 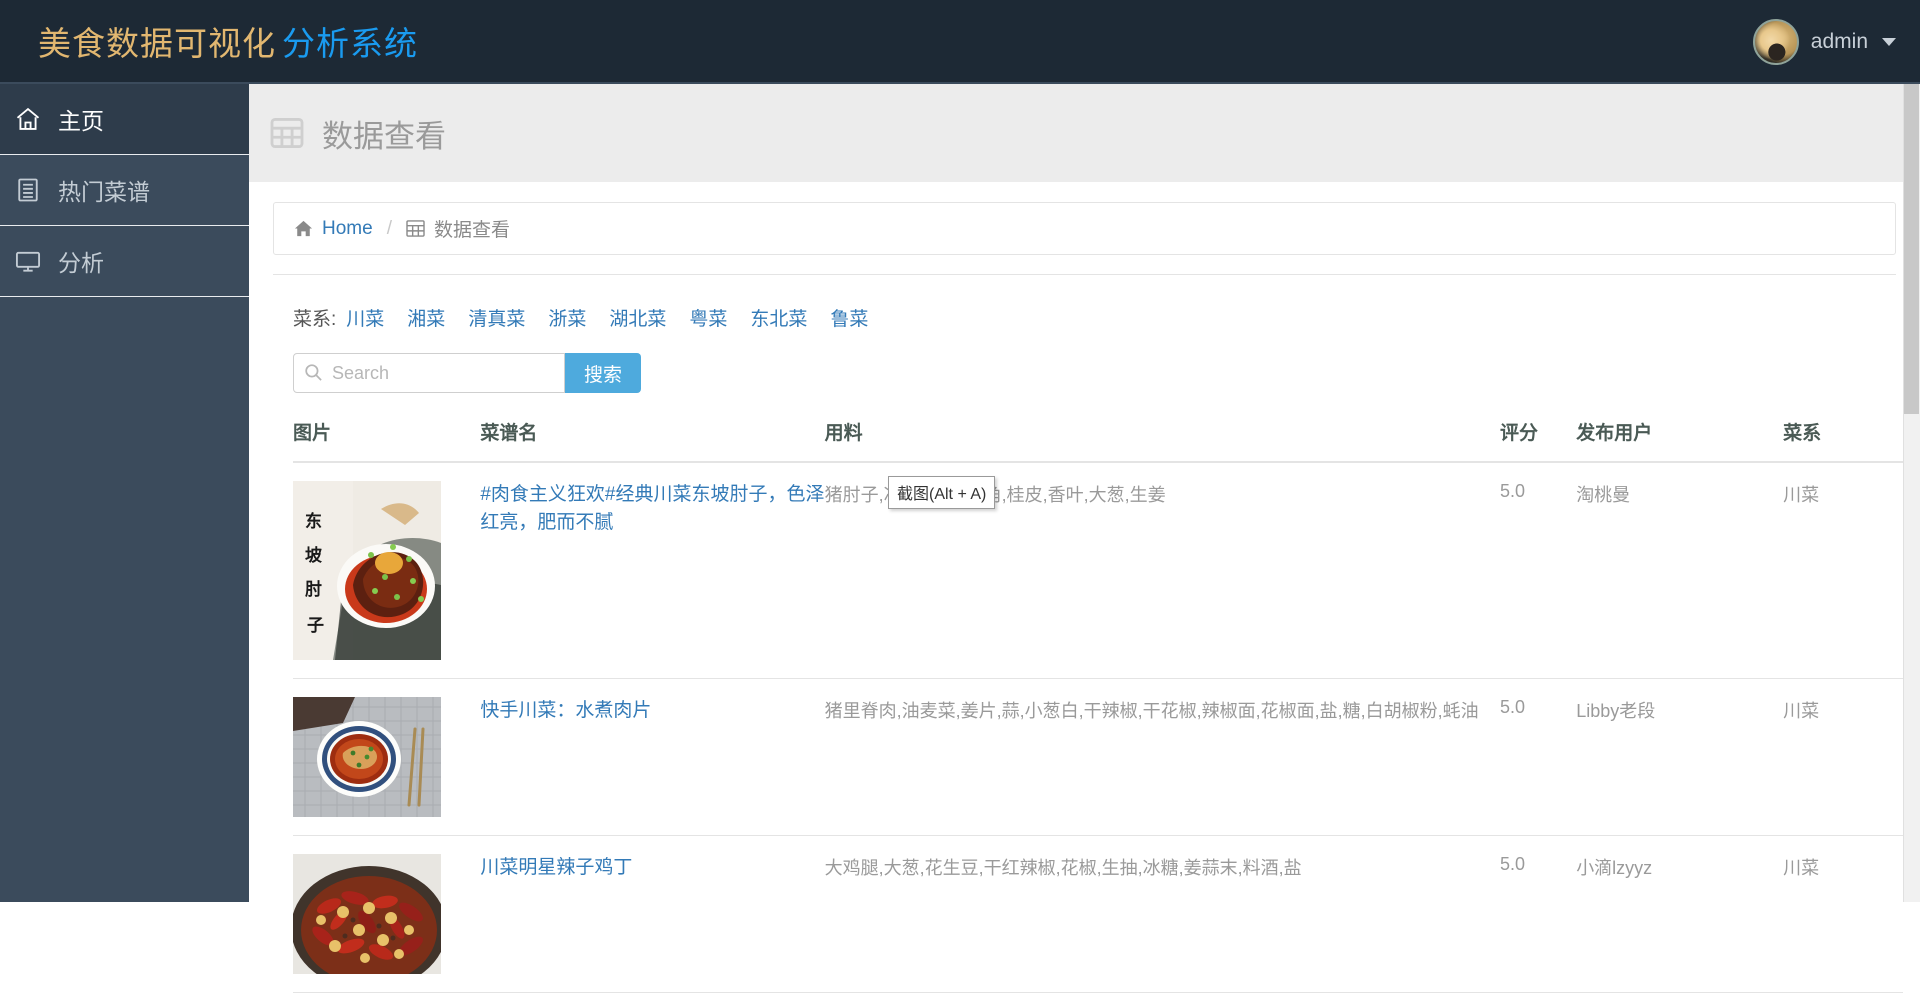 What do you see at coordinates (1680, 757) in the screenshot?
I see `cell-user: Libby老段` at bounding box center [1680, 757].